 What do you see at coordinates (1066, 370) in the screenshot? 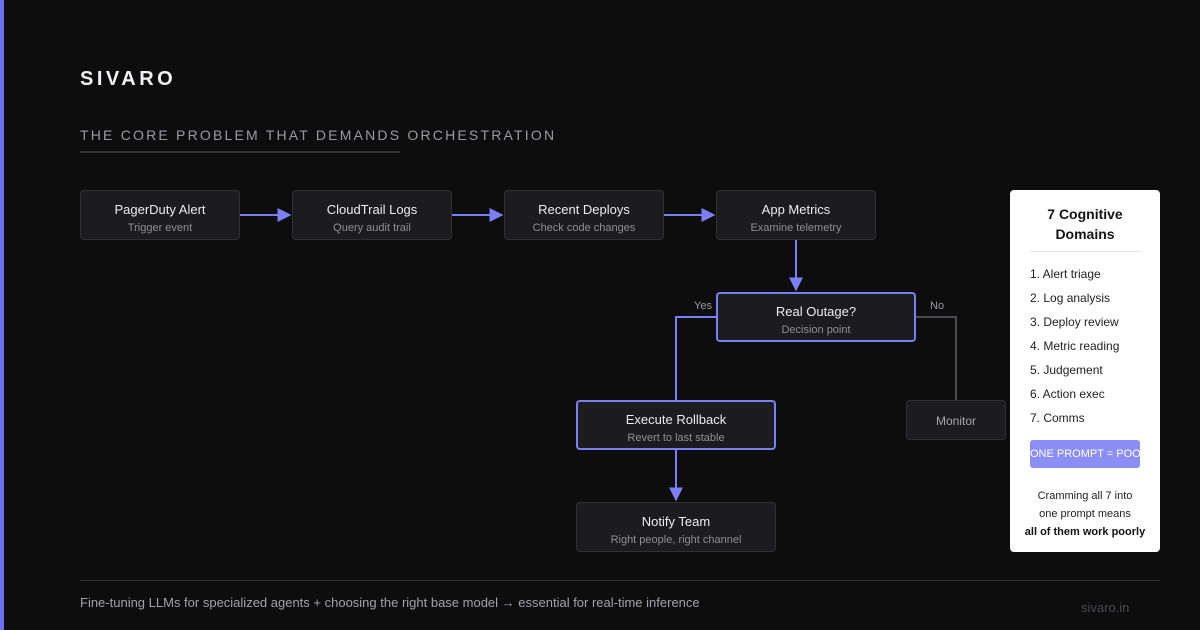
I see `domain-item: 5. Judgement` at bounding box center [1066, 370].